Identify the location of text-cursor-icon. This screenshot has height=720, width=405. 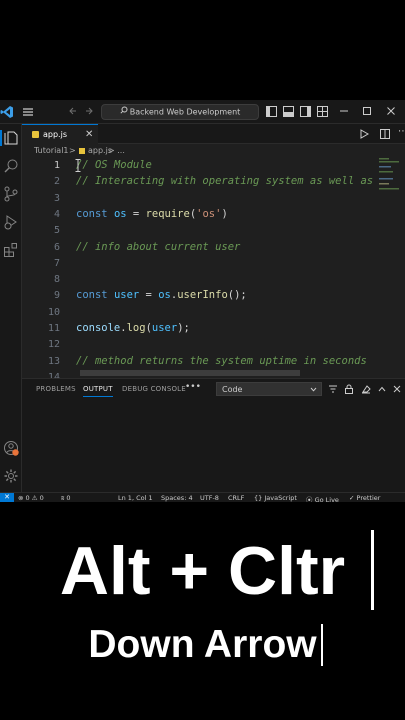
(78, 165).